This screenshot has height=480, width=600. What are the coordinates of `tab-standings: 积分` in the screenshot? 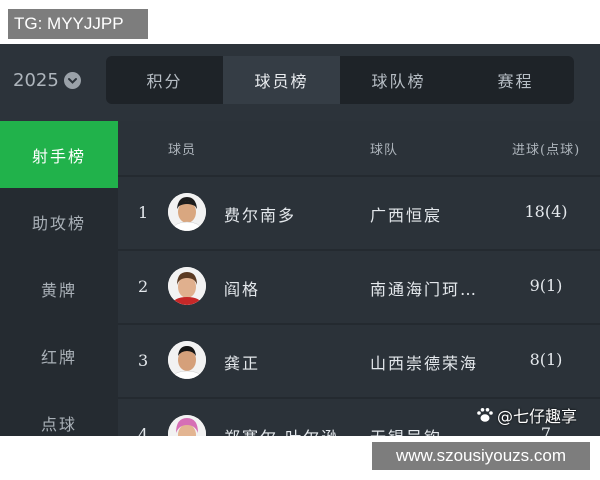 It's located at (164, 80).